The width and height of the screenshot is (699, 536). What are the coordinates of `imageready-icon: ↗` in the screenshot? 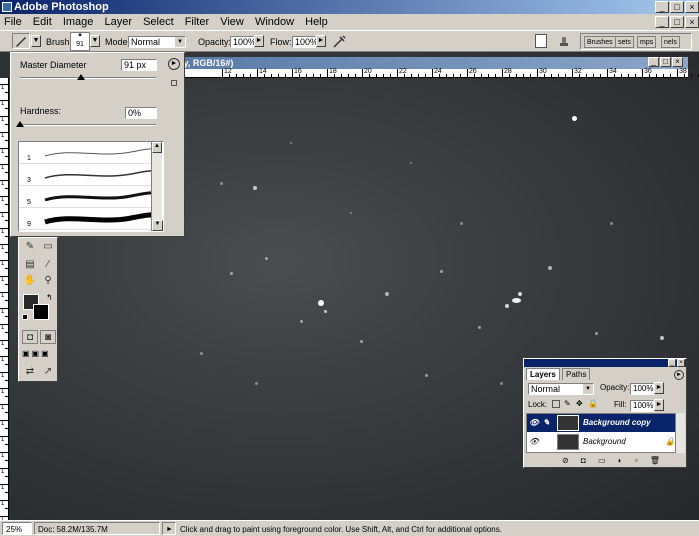 It's located at (48, 372).